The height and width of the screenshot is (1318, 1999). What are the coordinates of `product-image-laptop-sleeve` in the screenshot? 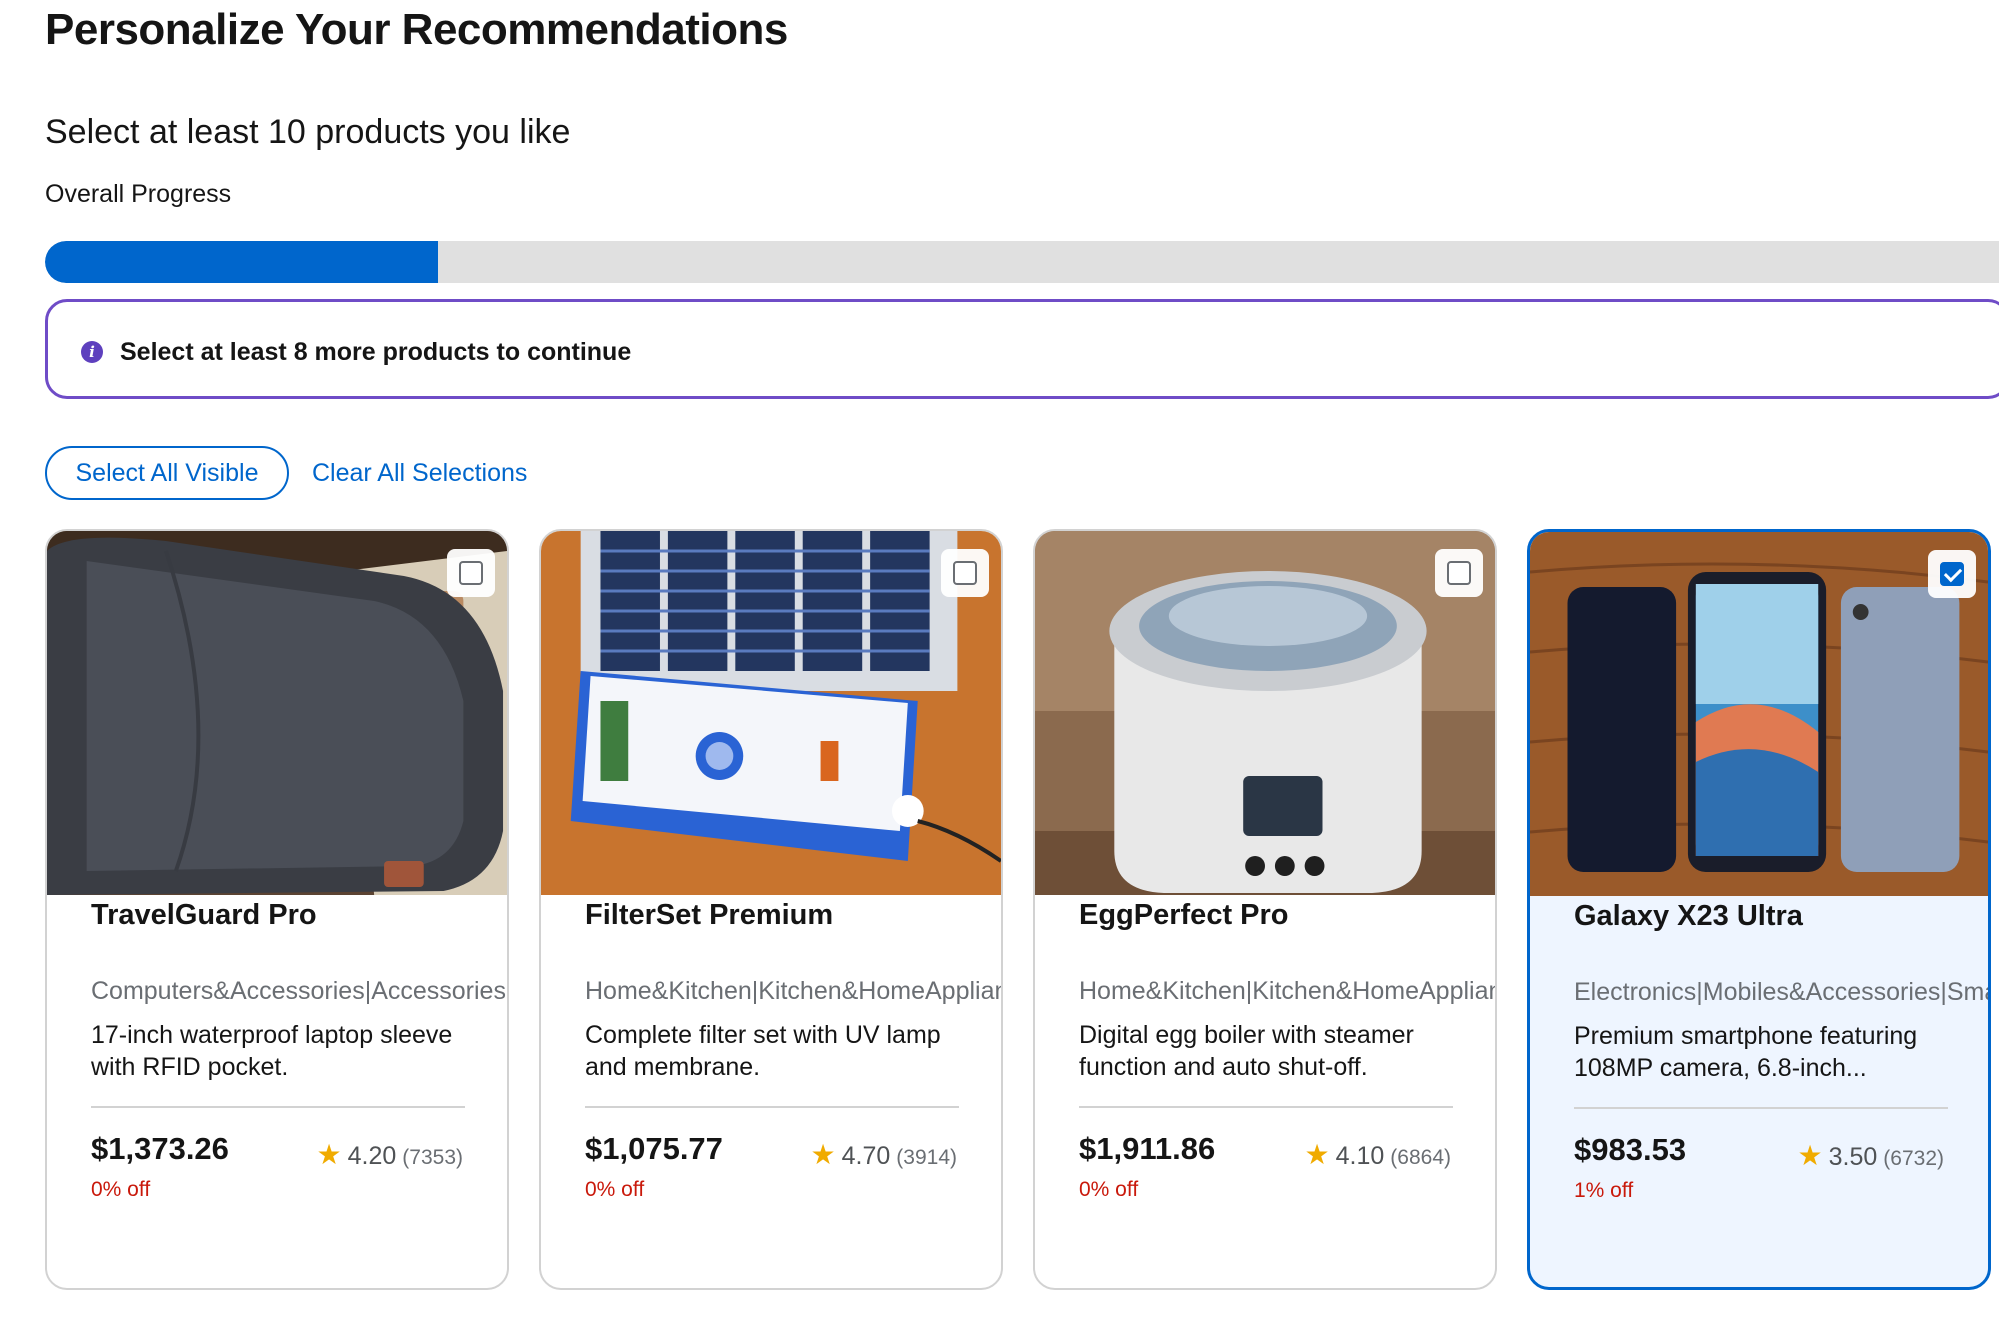 It's located at (277, 713).